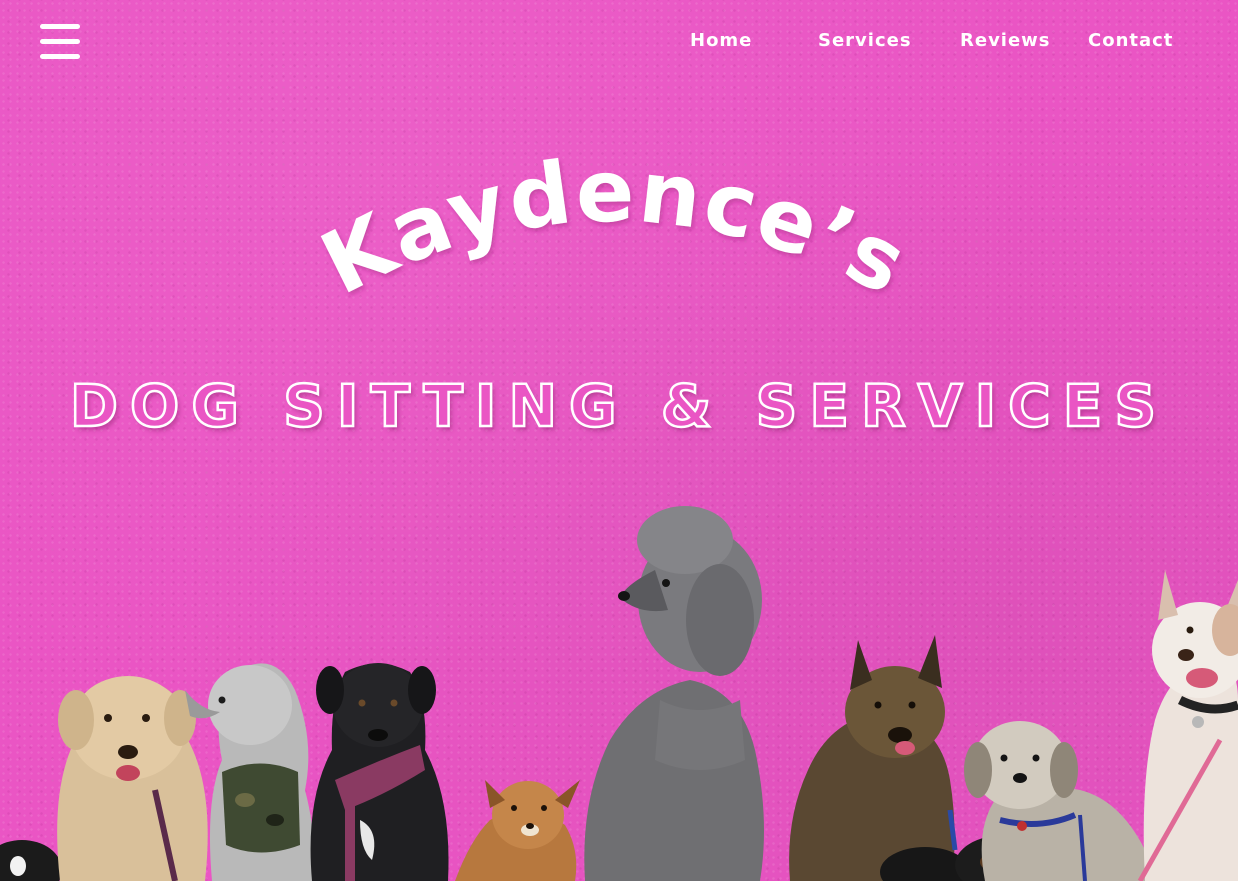 This screenshot has height=881, width=1238. Describe the element at coordinates (721, 40) in the screenshot. I see `nav-link-home: Home` at that location.